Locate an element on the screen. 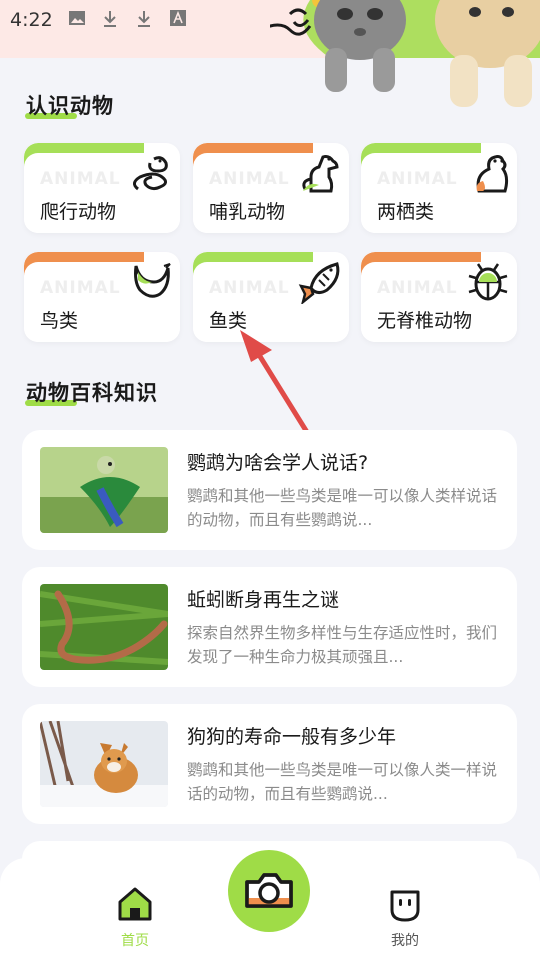  beetle-icon is located at coordinates (488, 282).